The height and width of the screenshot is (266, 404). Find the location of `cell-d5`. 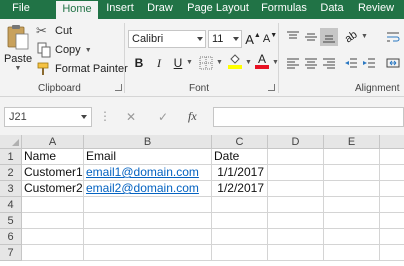

cell-d5 is located at coordinates (296, 221).